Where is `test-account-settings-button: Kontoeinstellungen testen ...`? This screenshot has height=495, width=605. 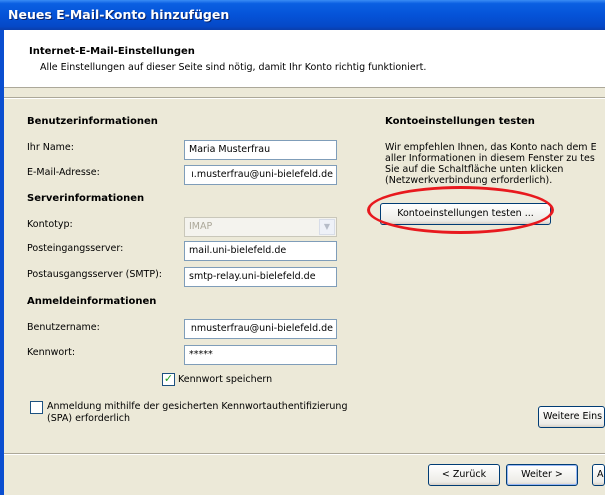 test-account-settings-button: Kontoeinstellungen testen ... is located at coordinates (465, 214).